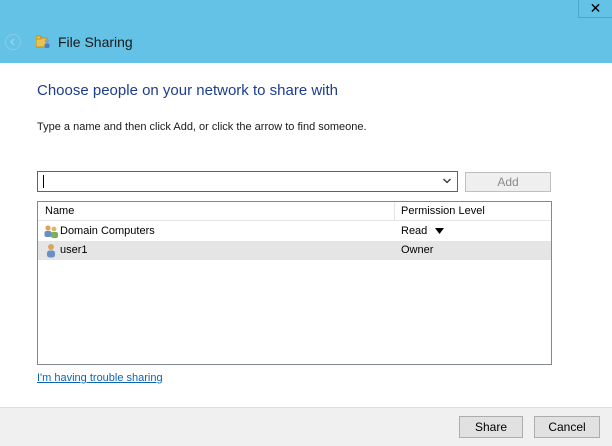 This screenshot has height=446, width=612. What do you see at coordinates (417, 250) in the screenshot?
I see `row-permission: Owner` at bounding box center [417, 250].